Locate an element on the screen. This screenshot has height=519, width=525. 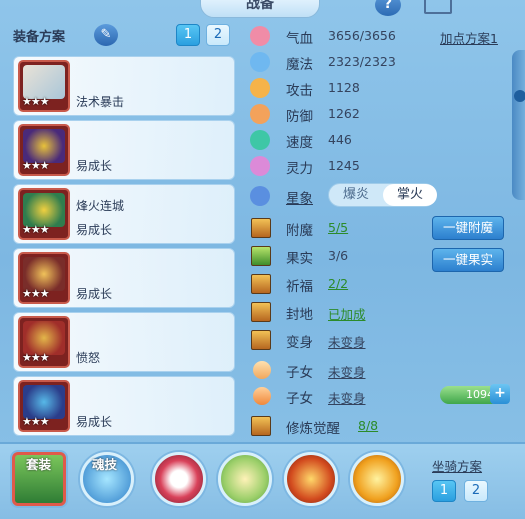
stat-label: 灵力 is located at coordinates (299, 169).